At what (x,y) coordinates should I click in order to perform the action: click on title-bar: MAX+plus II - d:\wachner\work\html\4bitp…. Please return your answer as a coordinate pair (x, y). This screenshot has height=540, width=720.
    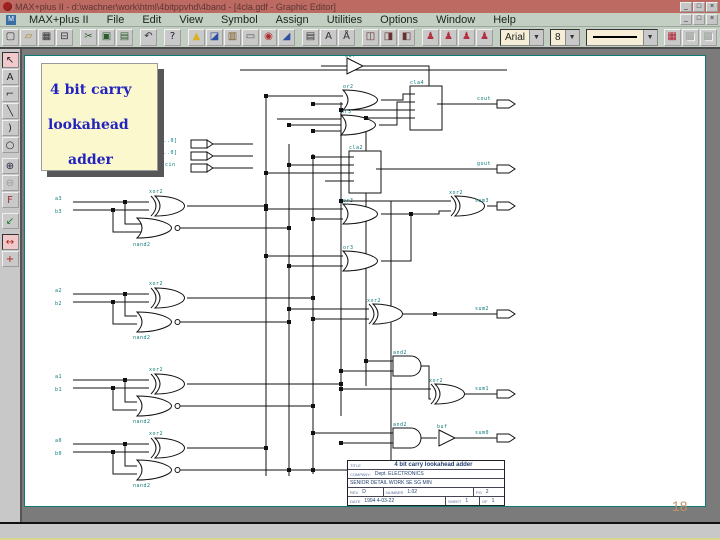
    Looking at the image, I should click on (360, 6).